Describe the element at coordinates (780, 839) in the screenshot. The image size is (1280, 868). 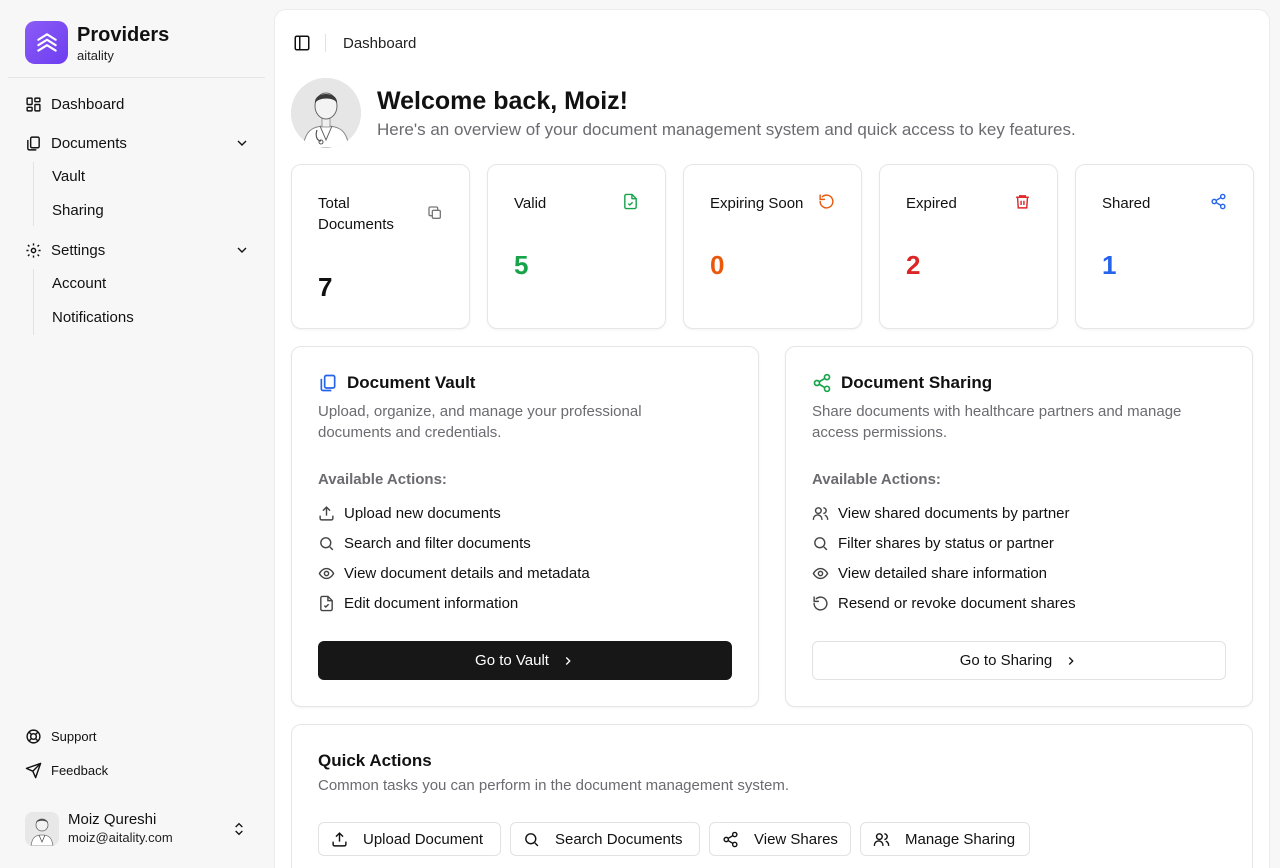
I see `view-shares-button: View Shares` at that location.